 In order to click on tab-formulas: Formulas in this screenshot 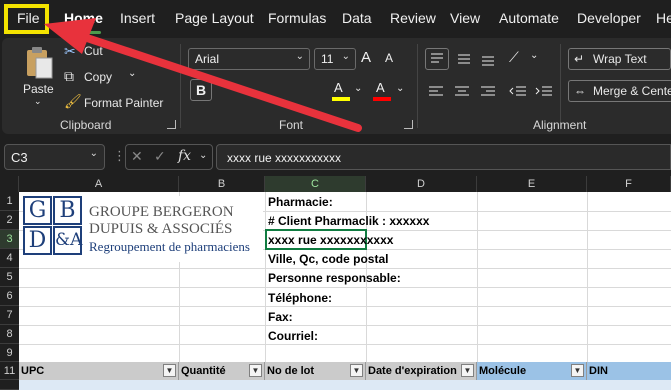, I will do `click(297, 18)`.